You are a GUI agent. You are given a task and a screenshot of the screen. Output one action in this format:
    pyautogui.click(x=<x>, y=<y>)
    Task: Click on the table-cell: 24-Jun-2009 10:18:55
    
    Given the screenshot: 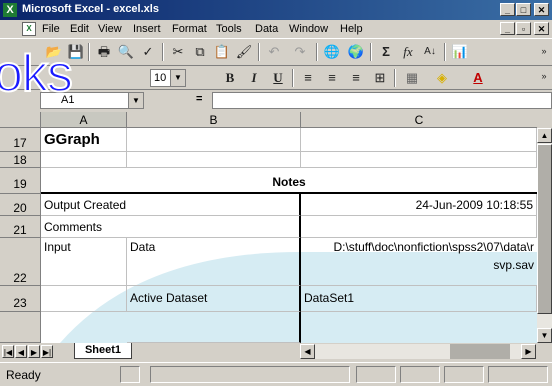 What is the action you would take?
    pyautogui.click(x=419, y=205)
    